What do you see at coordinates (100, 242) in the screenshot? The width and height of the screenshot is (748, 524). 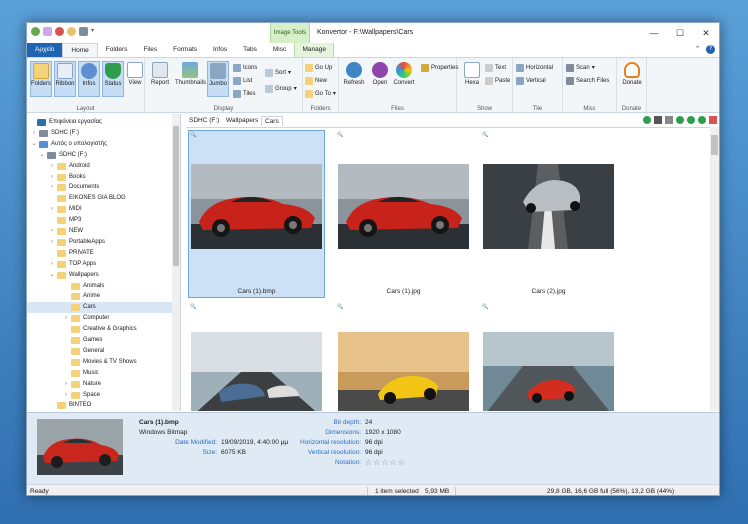 I see `tree-item: › PortableApps` at bounding box center [100, 242].